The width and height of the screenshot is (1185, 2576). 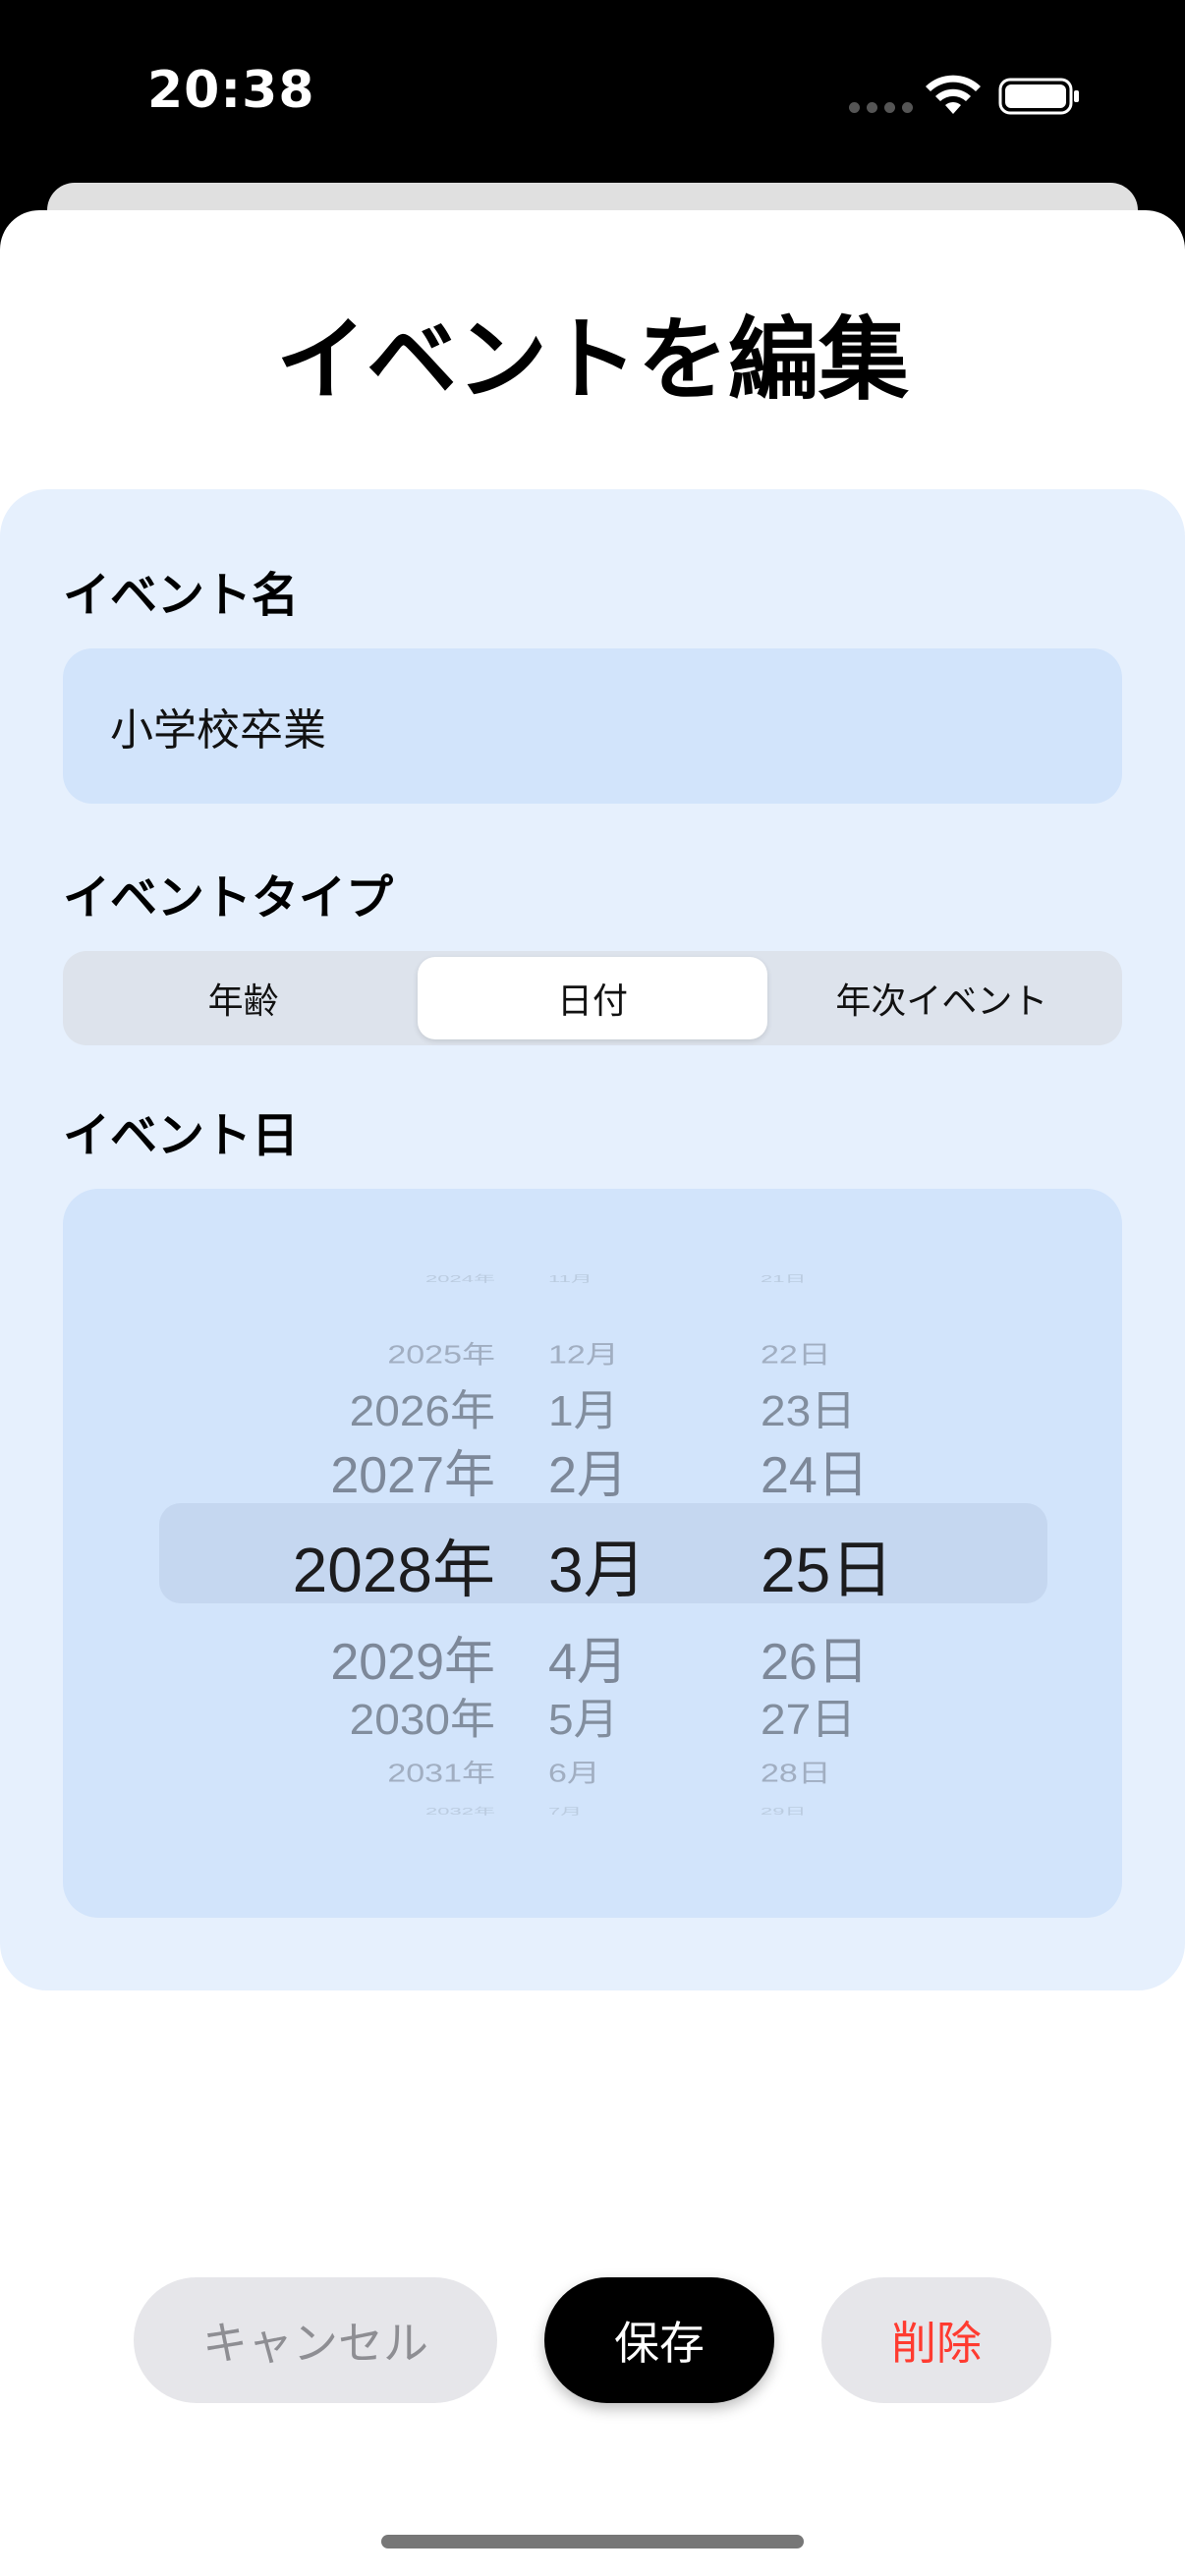 I want to click on event-name-value: 小学校卒業, so click(x=218, y=730).